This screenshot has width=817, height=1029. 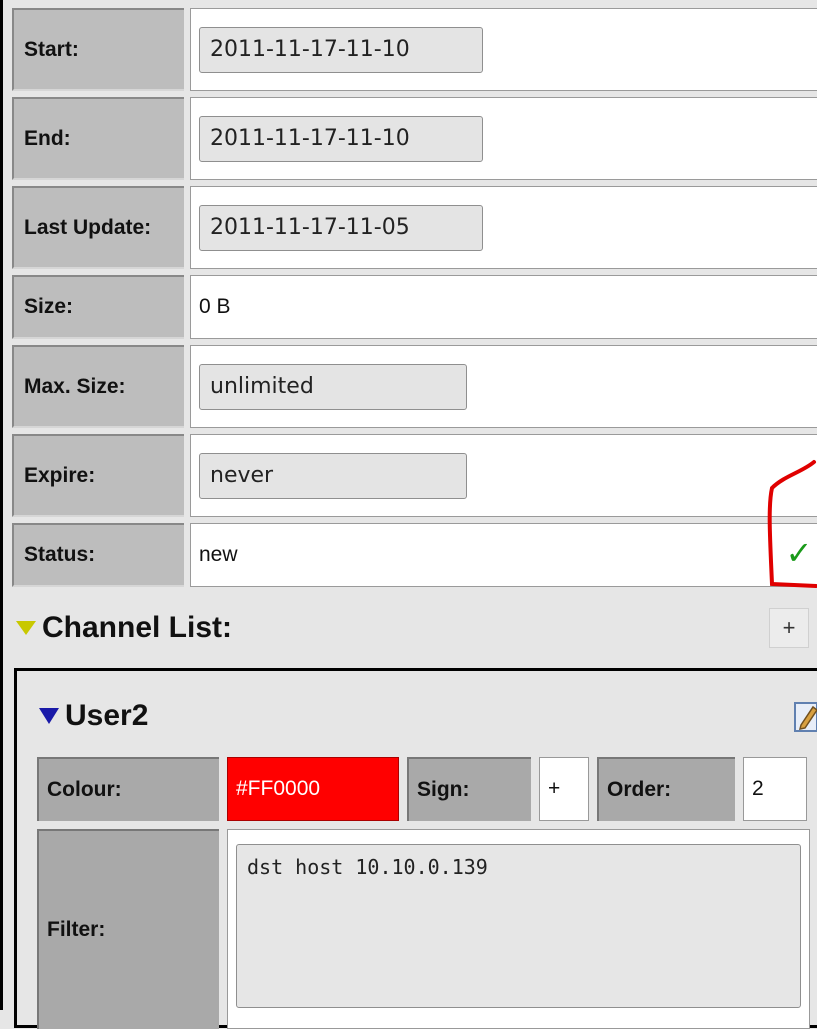 What do you see at coordinates (333, 475) in the screenshot?
I see `expire-field: never` at bounding box center [333, 475].